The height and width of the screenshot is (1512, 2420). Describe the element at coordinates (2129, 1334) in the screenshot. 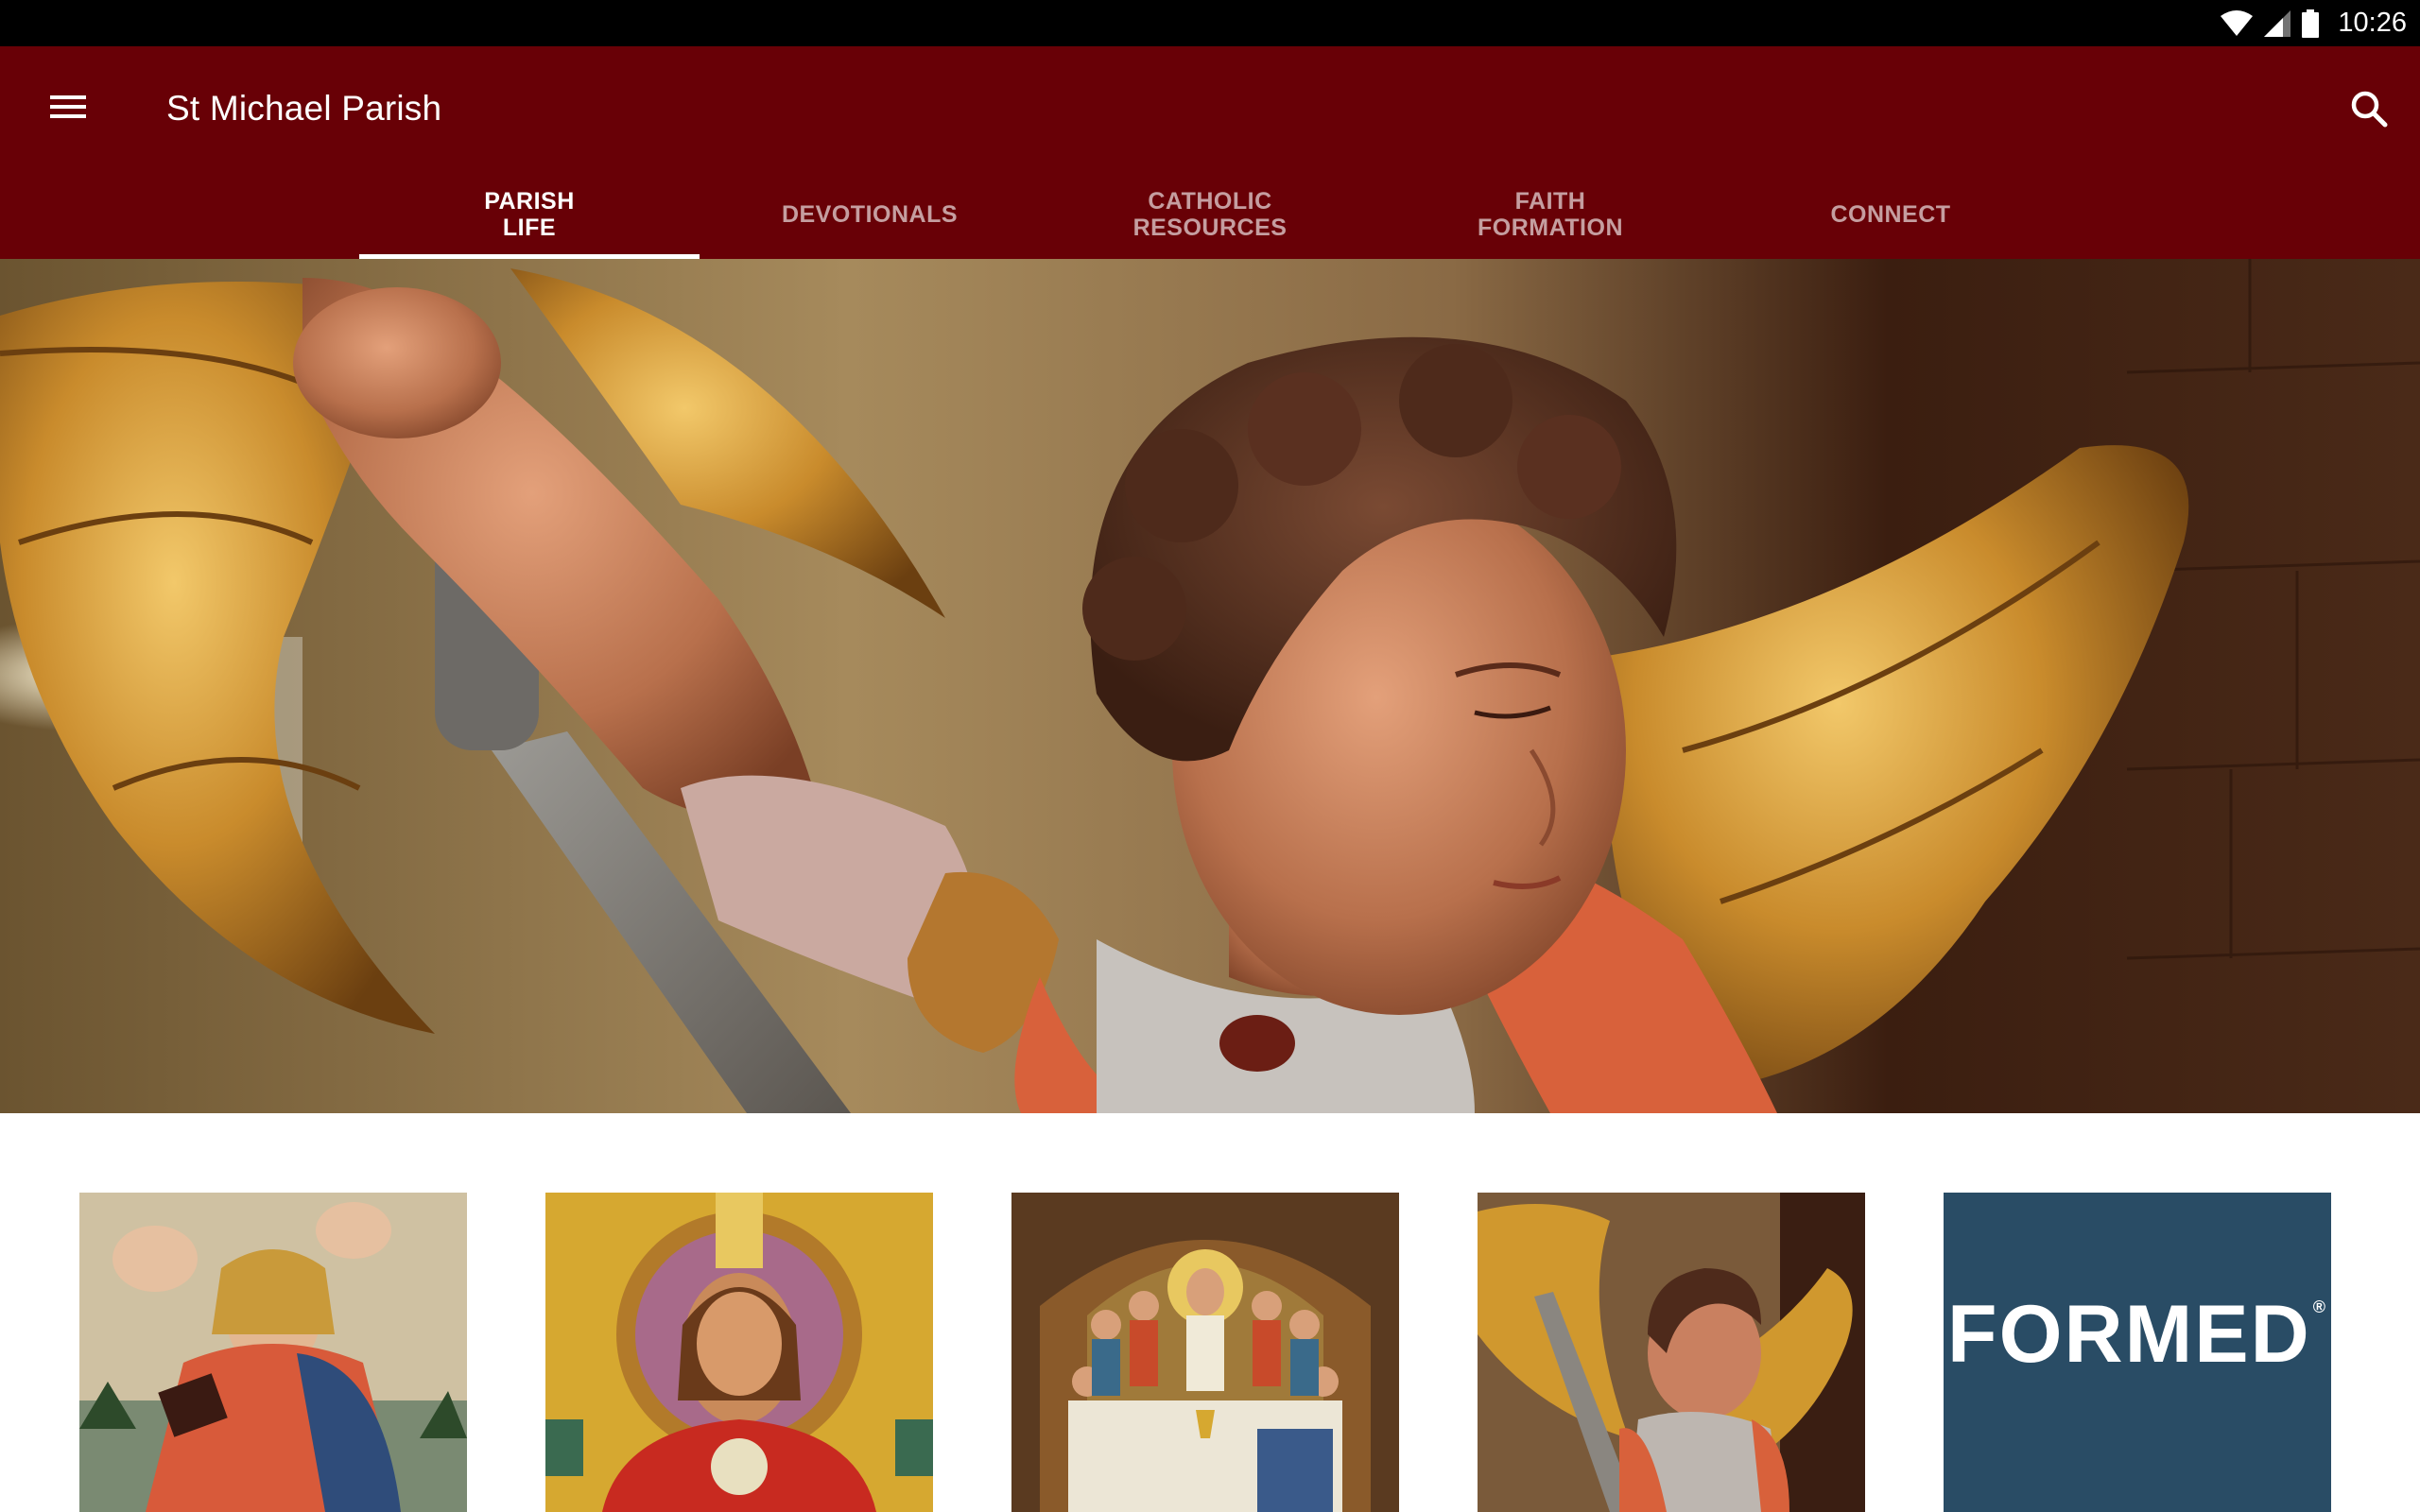

I see `formed-logo-text: FORMED` at that location.